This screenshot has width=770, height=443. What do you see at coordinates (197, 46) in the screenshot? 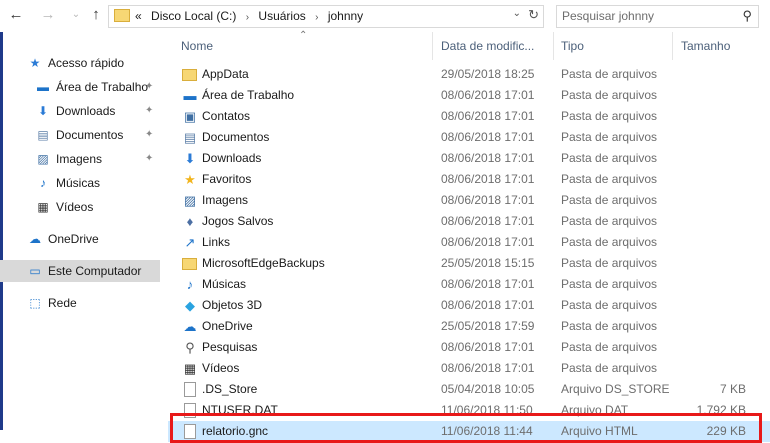
I see `column-name: Nome` at bounding box center [197, 46].